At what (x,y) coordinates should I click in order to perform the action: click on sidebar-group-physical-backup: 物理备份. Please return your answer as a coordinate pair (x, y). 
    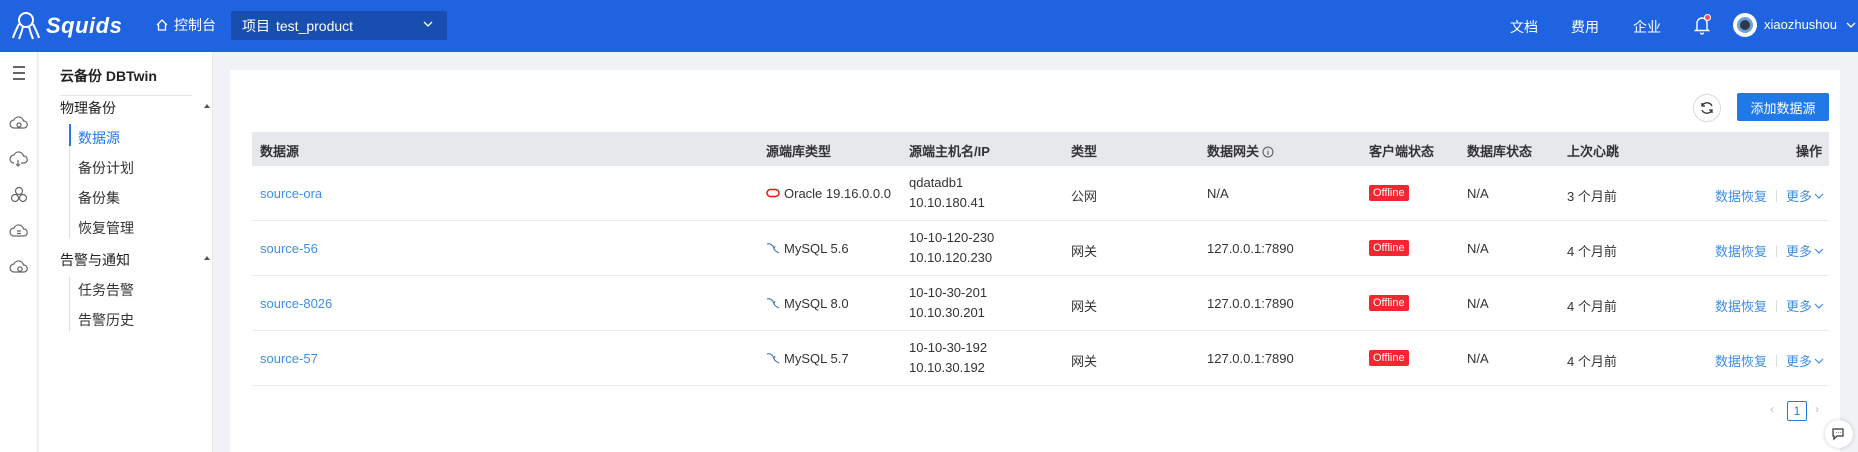
    Looking at the image, I should click on (135, 108).